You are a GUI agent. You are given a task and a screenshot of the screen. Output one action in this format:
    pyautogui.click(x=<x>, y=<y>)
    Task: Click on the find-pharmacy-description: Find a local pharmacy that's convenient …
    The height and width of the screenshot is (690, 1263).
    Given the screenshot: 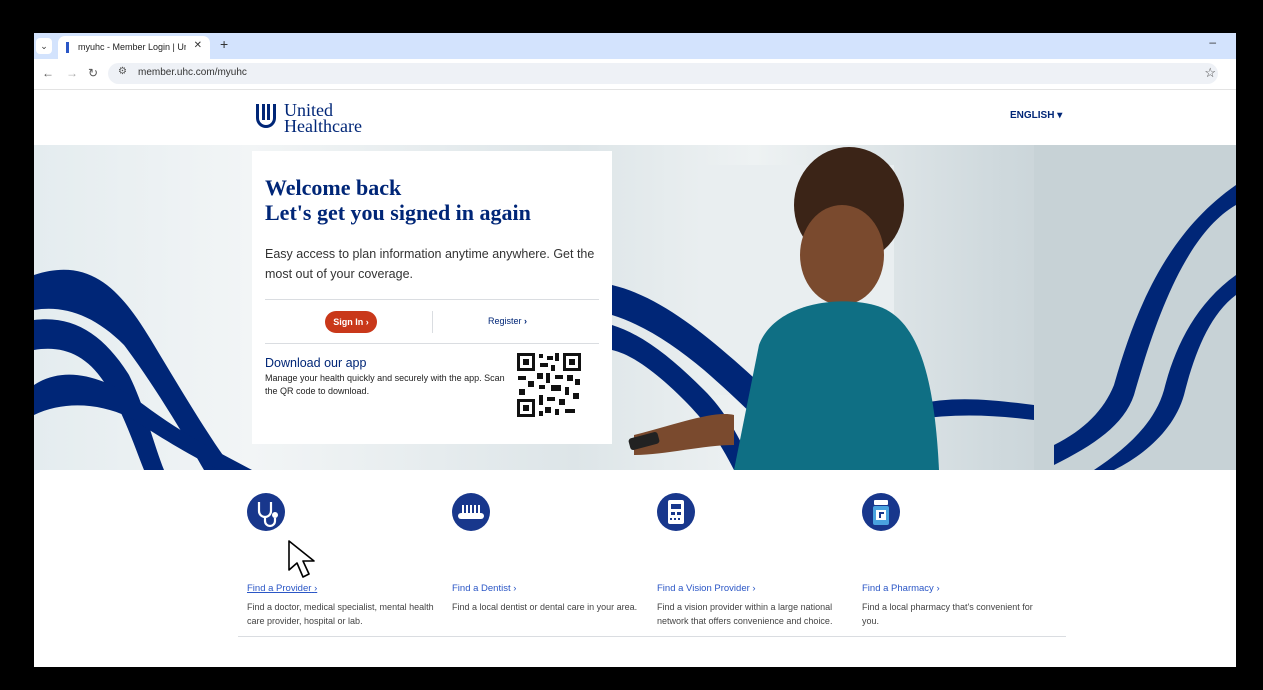 What is the action you would take?
    pyautogui.click(x=947, y=614)
    